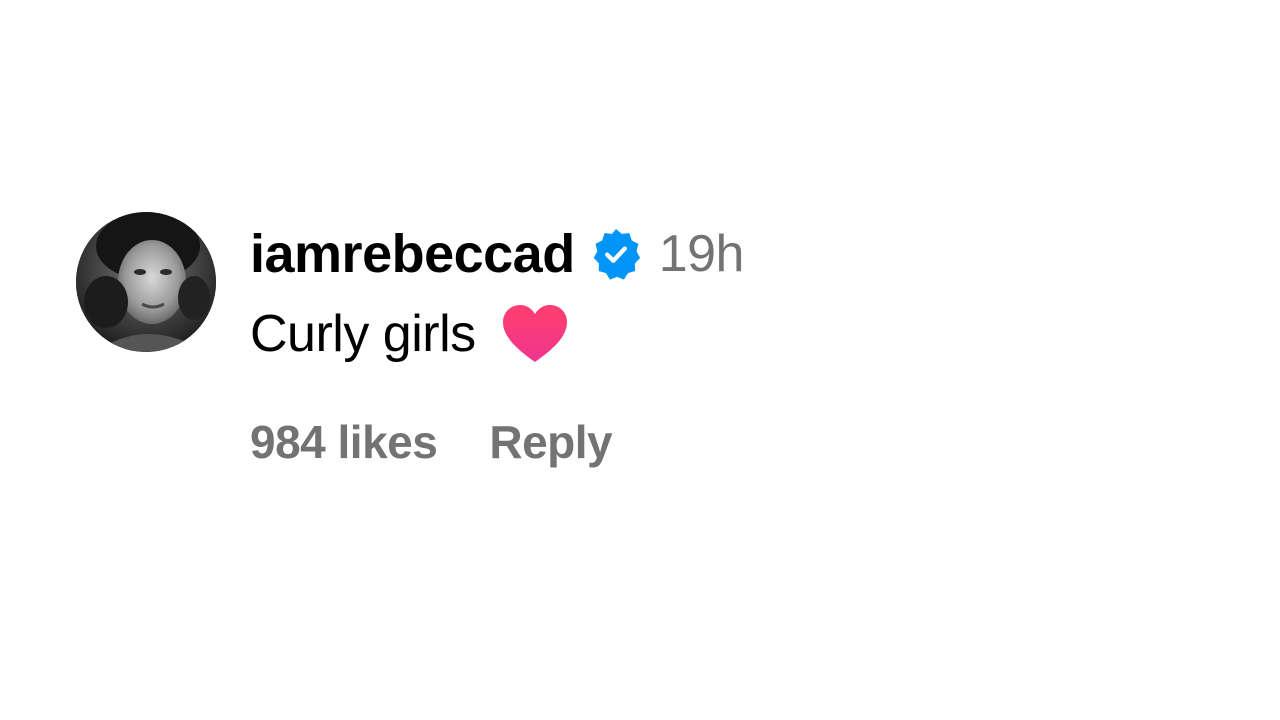 This screenshot has width=1280, height=720. What do you see at coordinates (550, 442) in the screenshot?
I see `reply-button: Reply` at bounding box center [550, 442].